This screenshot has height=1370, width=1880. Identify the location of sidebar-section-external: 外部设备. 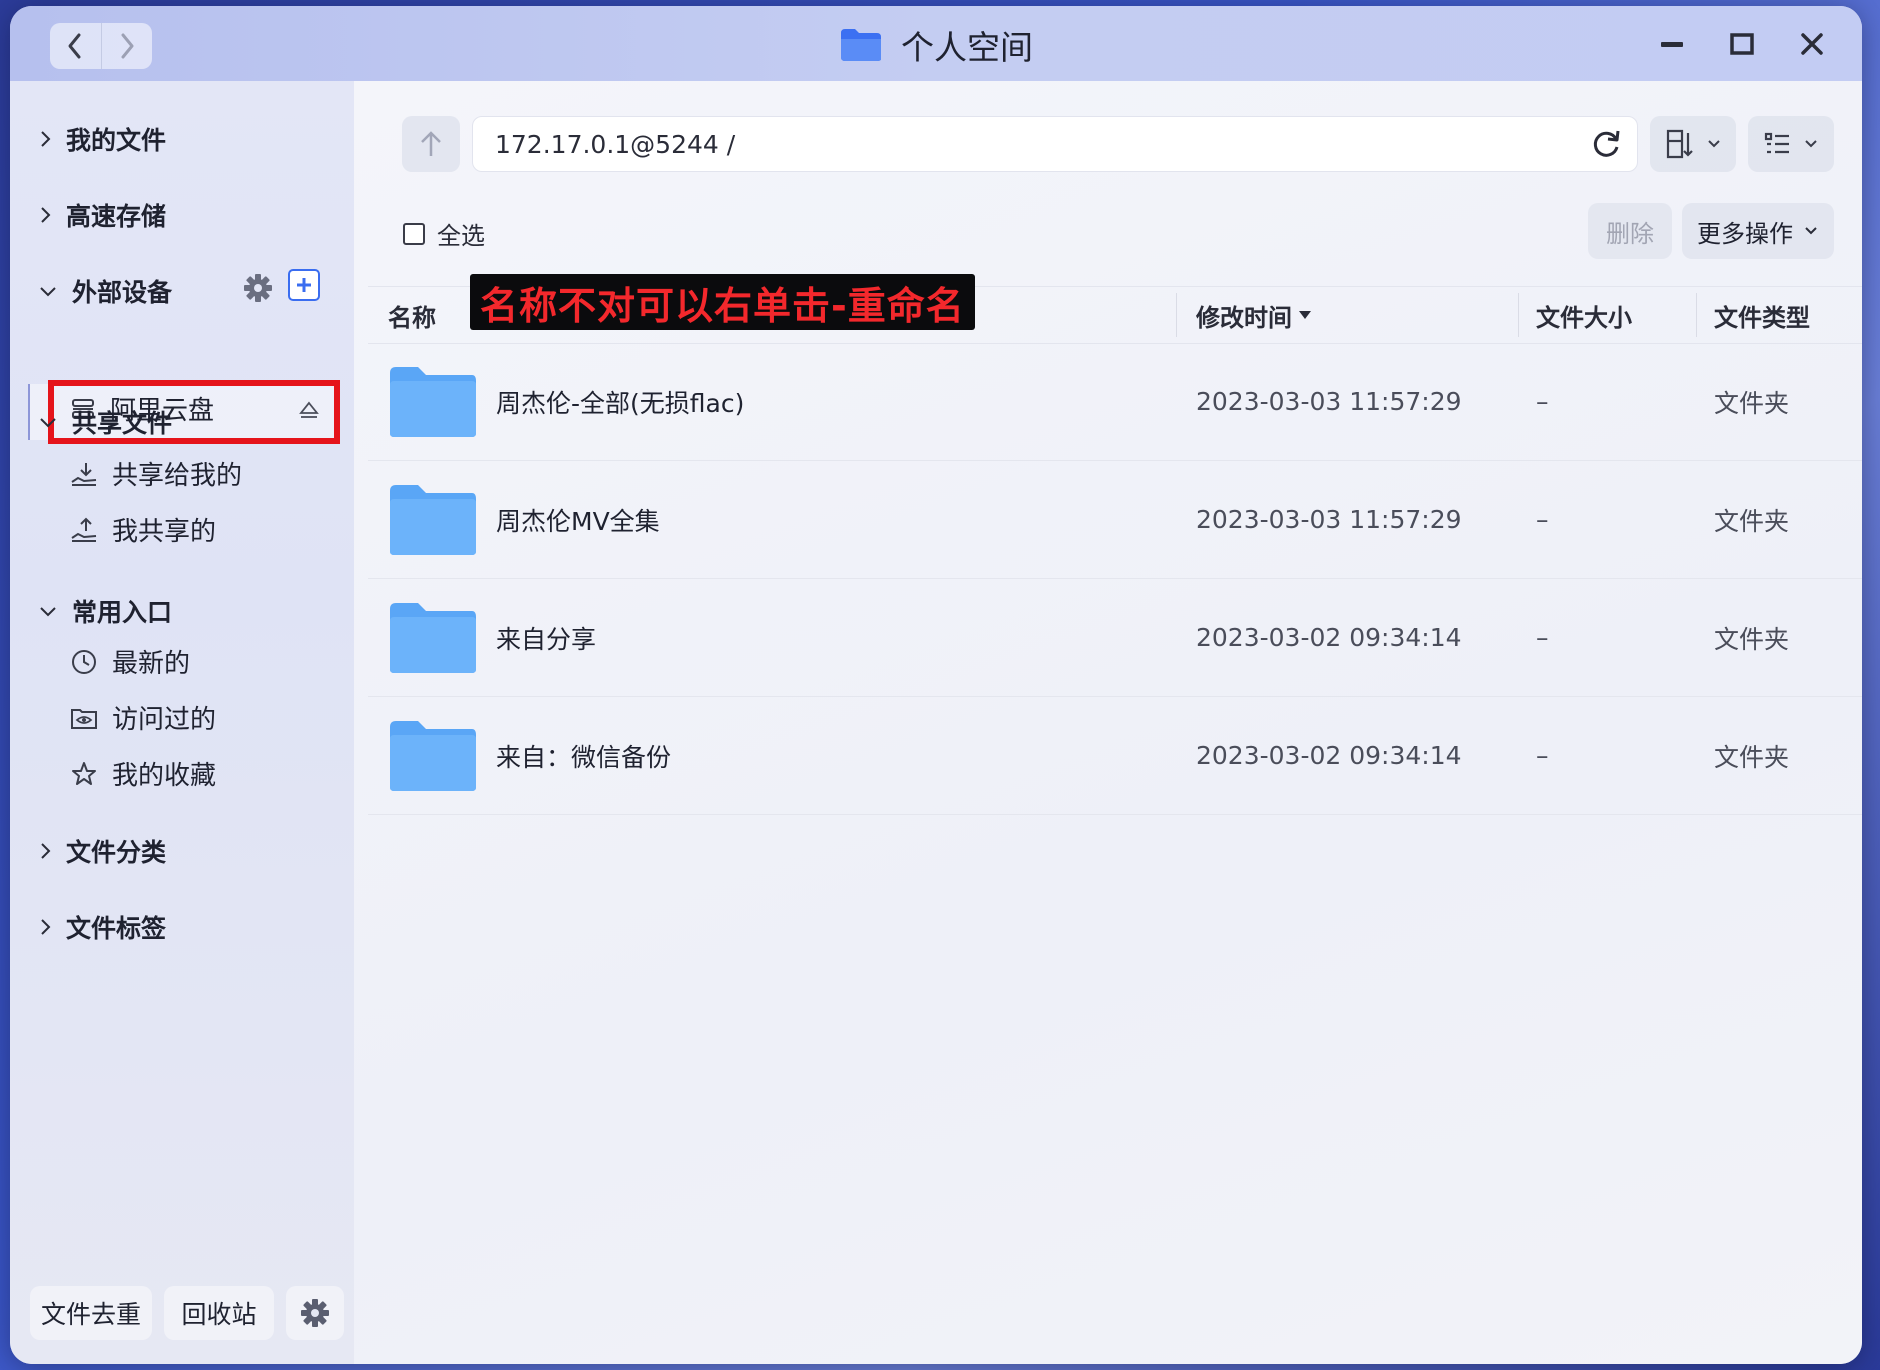
(105, 291).